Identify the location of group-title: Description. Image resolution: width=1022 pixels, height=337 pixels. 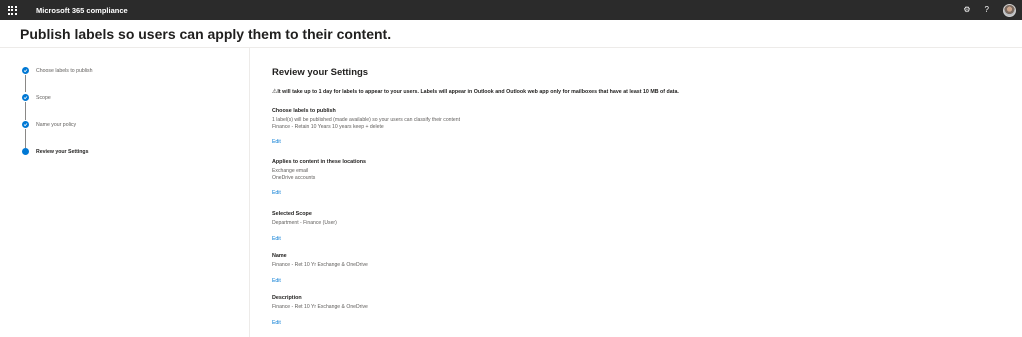
(287, 298).